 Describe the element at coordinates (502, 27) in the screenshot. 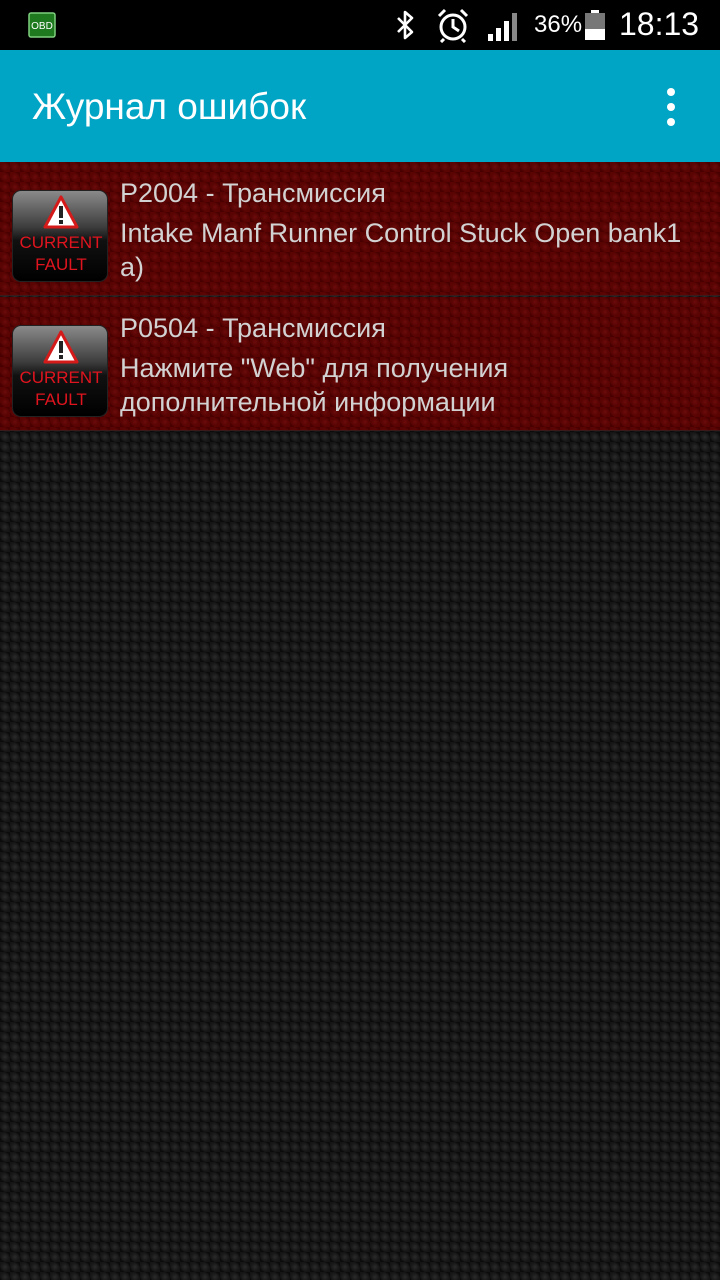

I see `signal-icon` at that location.